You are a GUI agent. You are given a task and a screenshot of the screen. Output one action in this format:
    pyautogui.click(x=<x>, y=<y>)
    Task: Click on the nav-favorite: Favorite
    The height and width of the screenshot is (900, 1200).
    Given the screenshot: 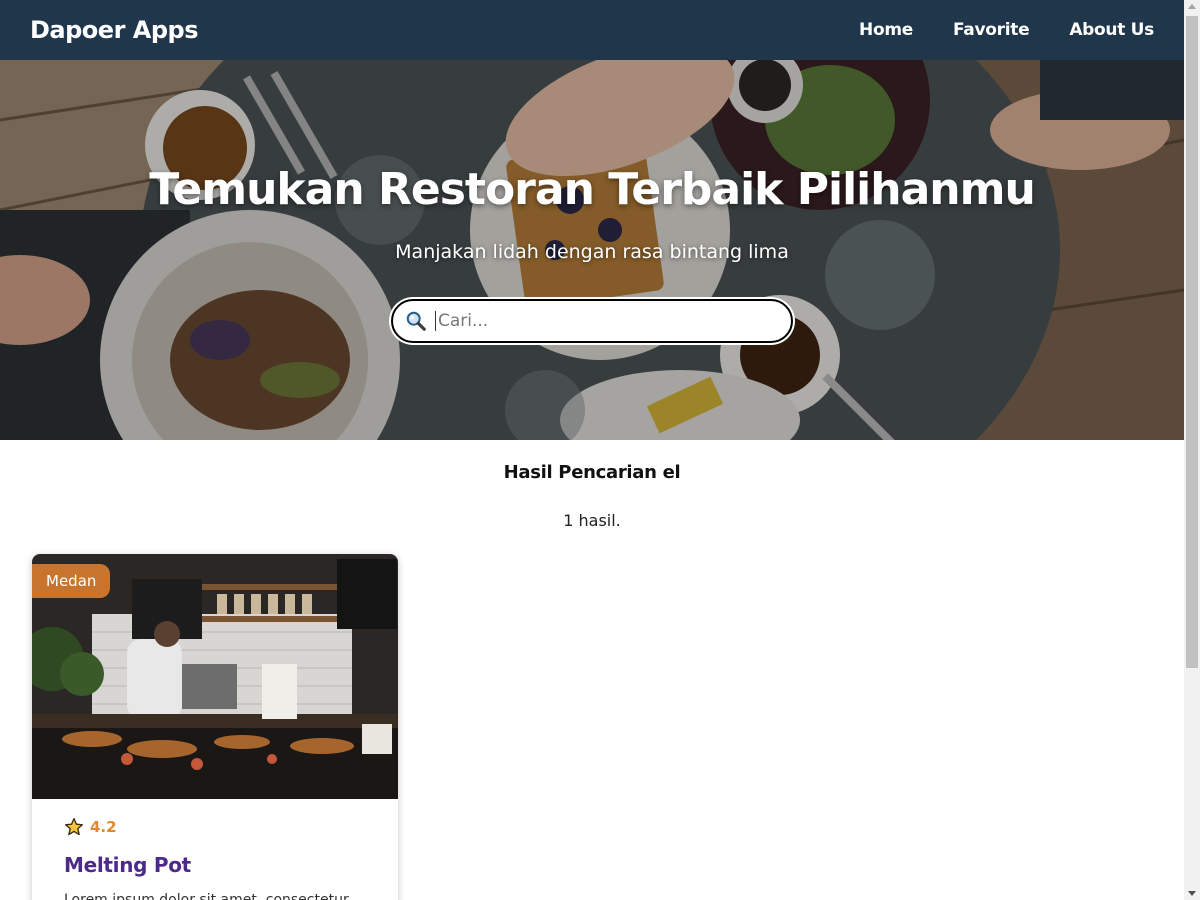 What is the action you would take?
    pyautogui.click(x=971, y=30)
    